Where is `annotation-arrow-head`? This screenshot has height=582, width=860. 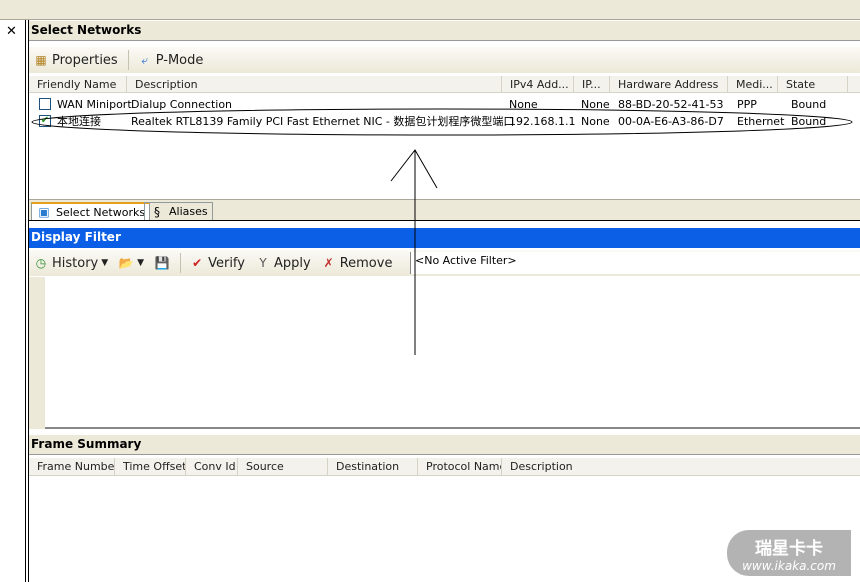 annotation-arrow-head is located at coordinates (414, 169).